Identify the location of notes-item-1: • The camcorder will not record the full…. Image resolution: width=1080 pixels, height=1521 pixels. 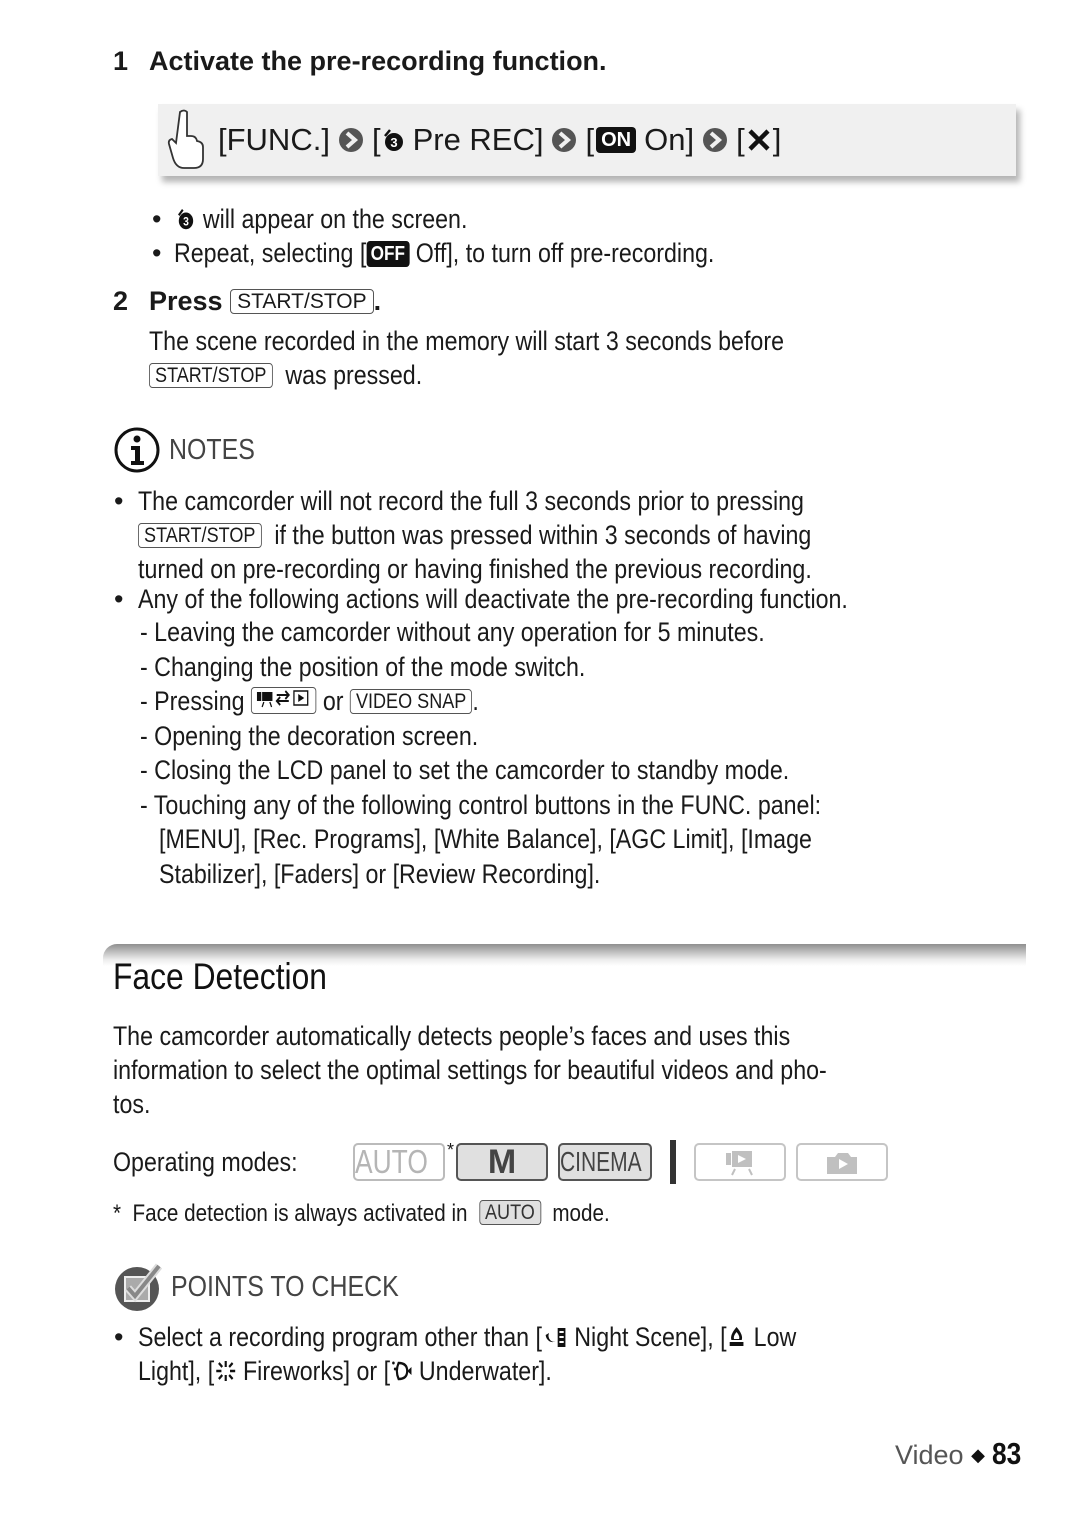
(517, 535).